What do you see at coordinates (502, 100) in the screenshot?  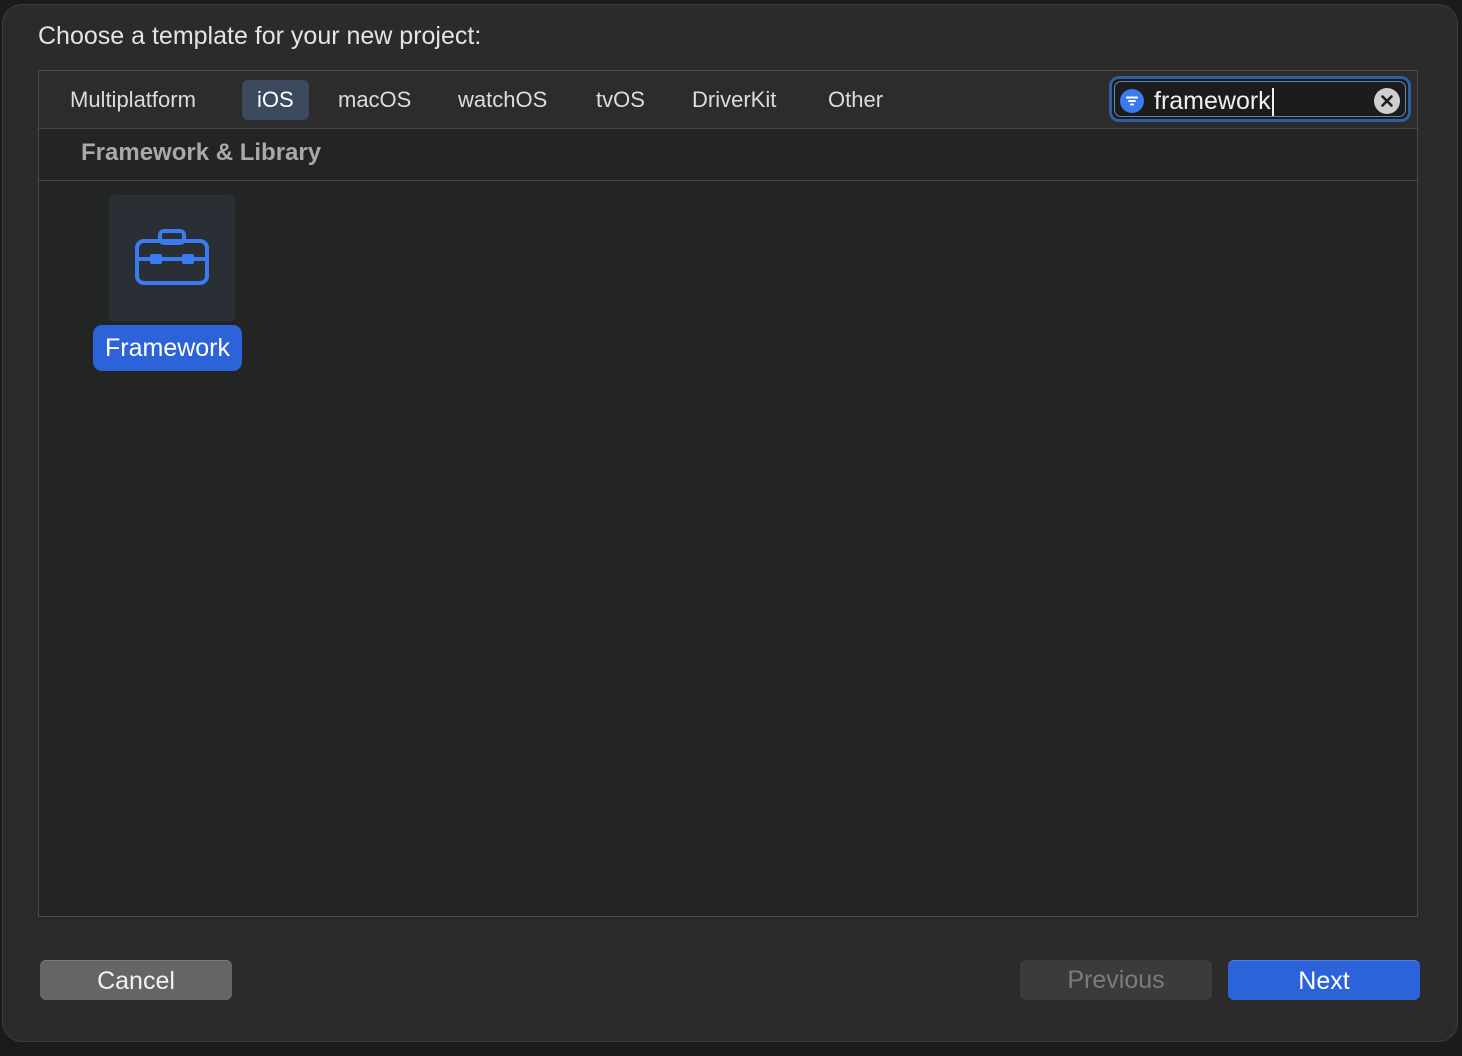 I see `tab-watchos: watchOS` at bounding box center [502, 100].